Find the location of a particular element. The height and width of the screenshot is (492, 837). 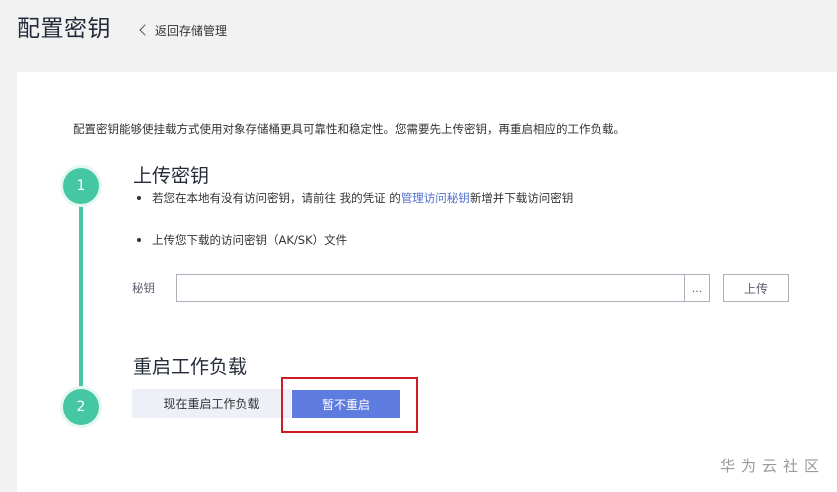

restart-workload-title: 重启工作负载 is located at coordinates (190, 367).